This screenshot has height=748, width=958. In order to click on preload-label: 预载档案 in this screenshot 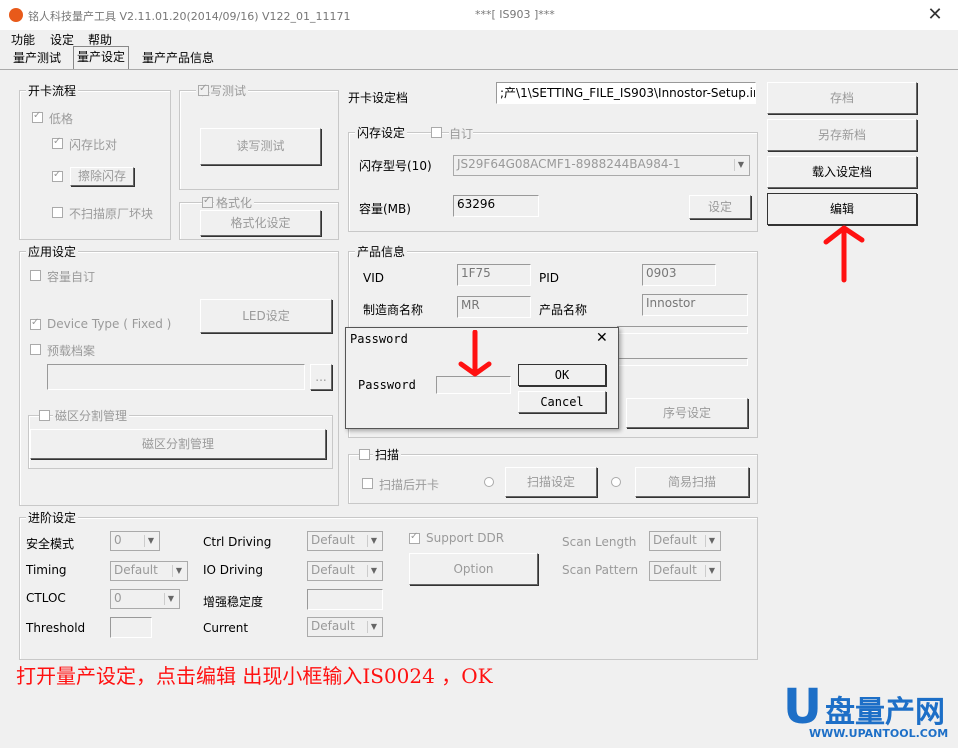, I will do `click(71, 351)`.